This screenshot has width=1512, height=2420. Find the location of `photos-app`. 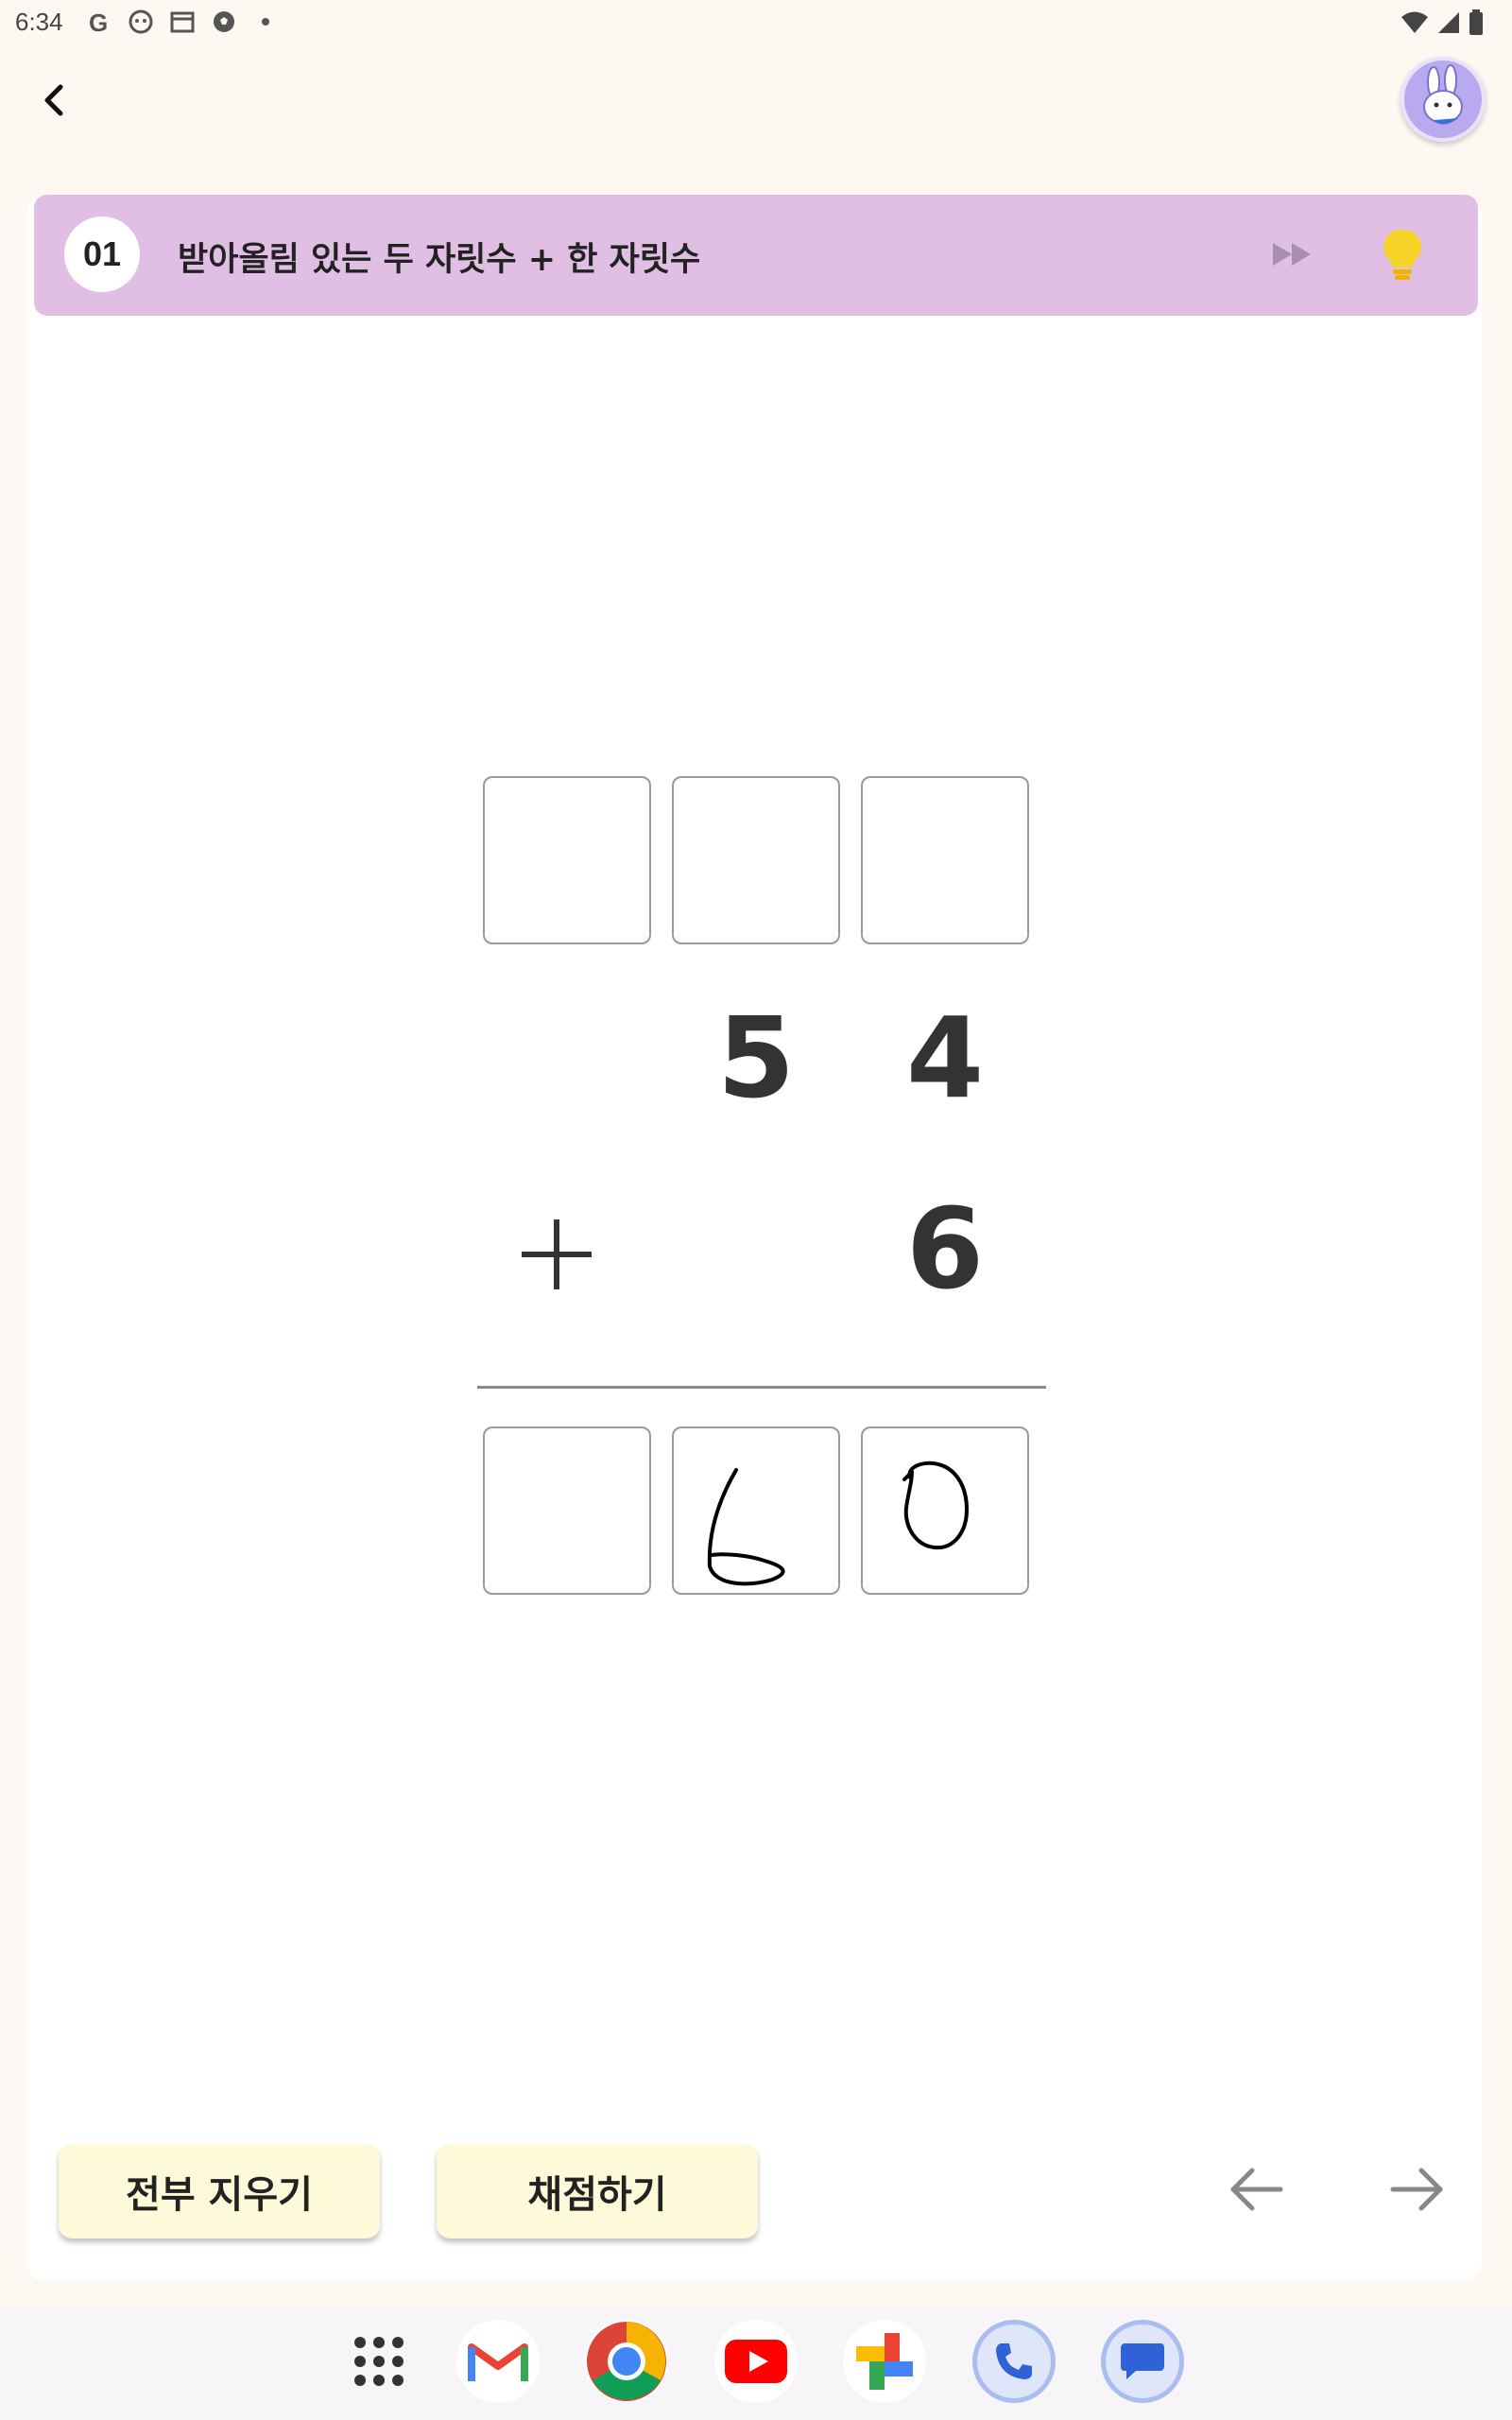

photos-app is located at coordinates (884, 2361).